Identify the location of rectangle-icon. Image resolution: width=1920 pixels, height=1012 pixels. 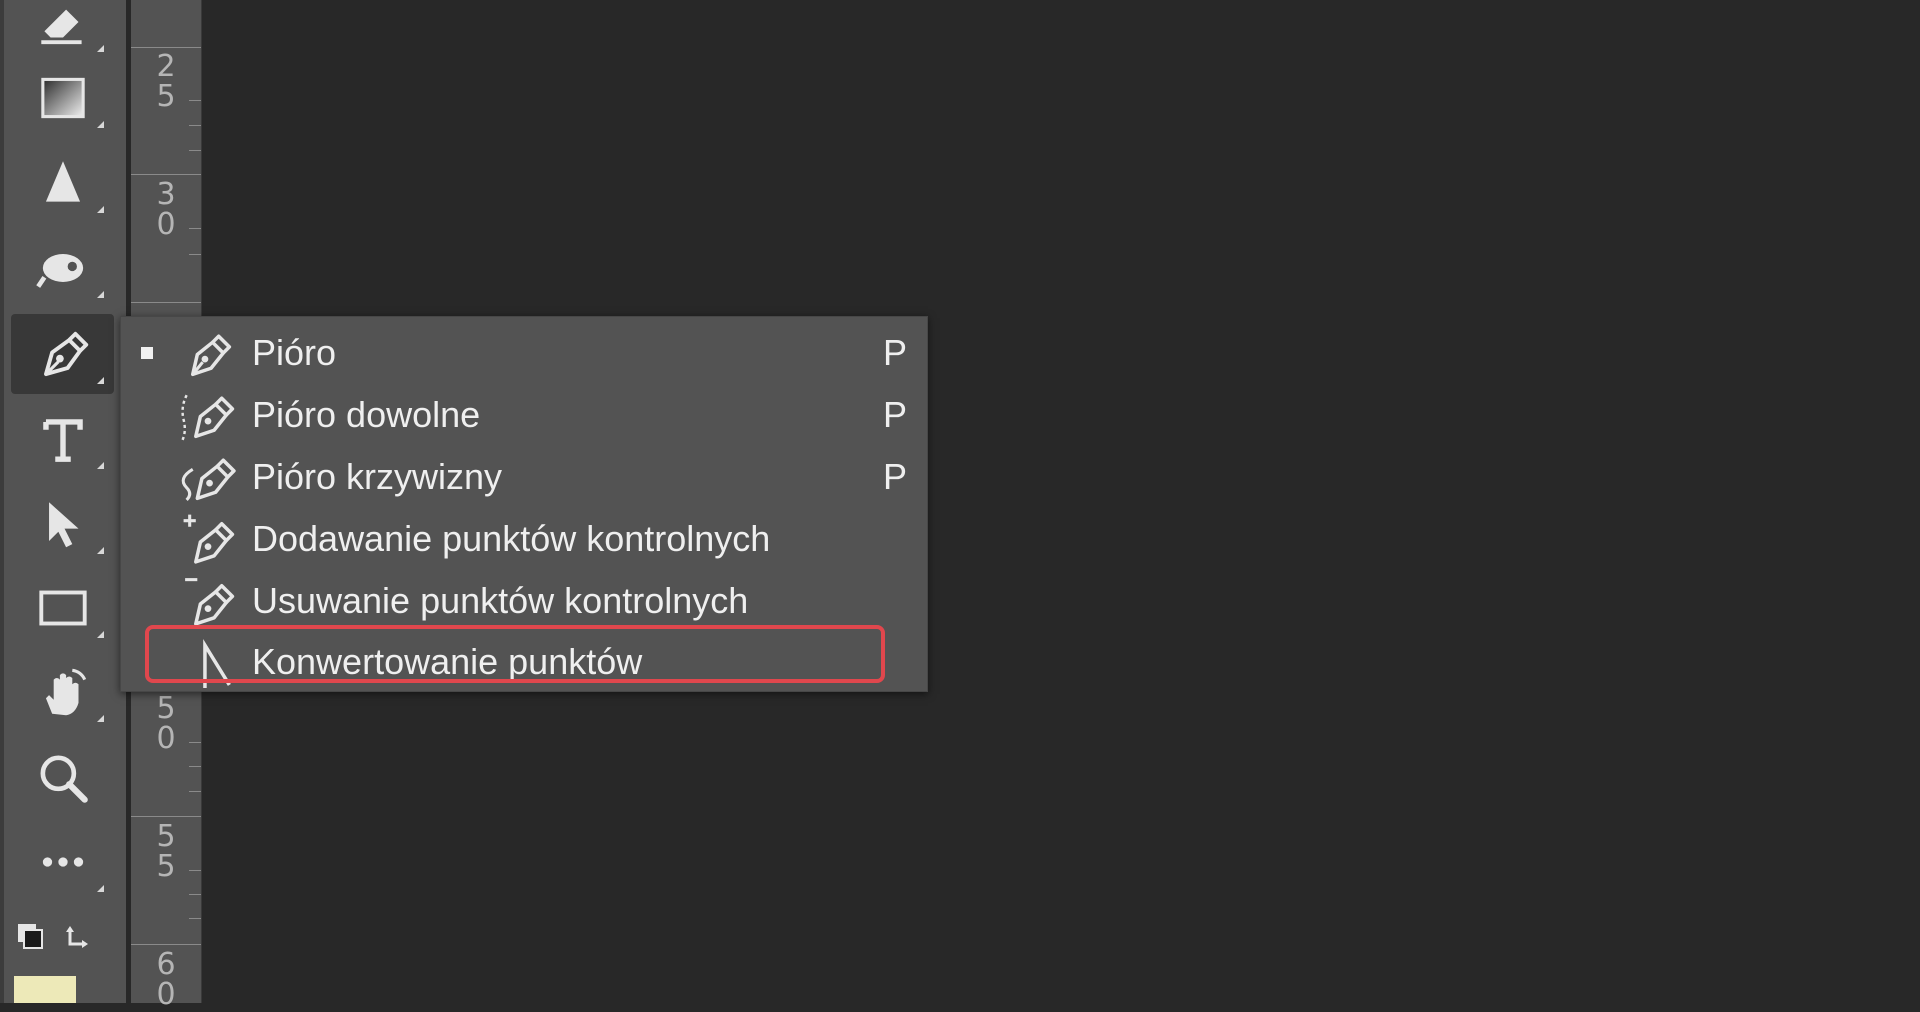
(62, 608).